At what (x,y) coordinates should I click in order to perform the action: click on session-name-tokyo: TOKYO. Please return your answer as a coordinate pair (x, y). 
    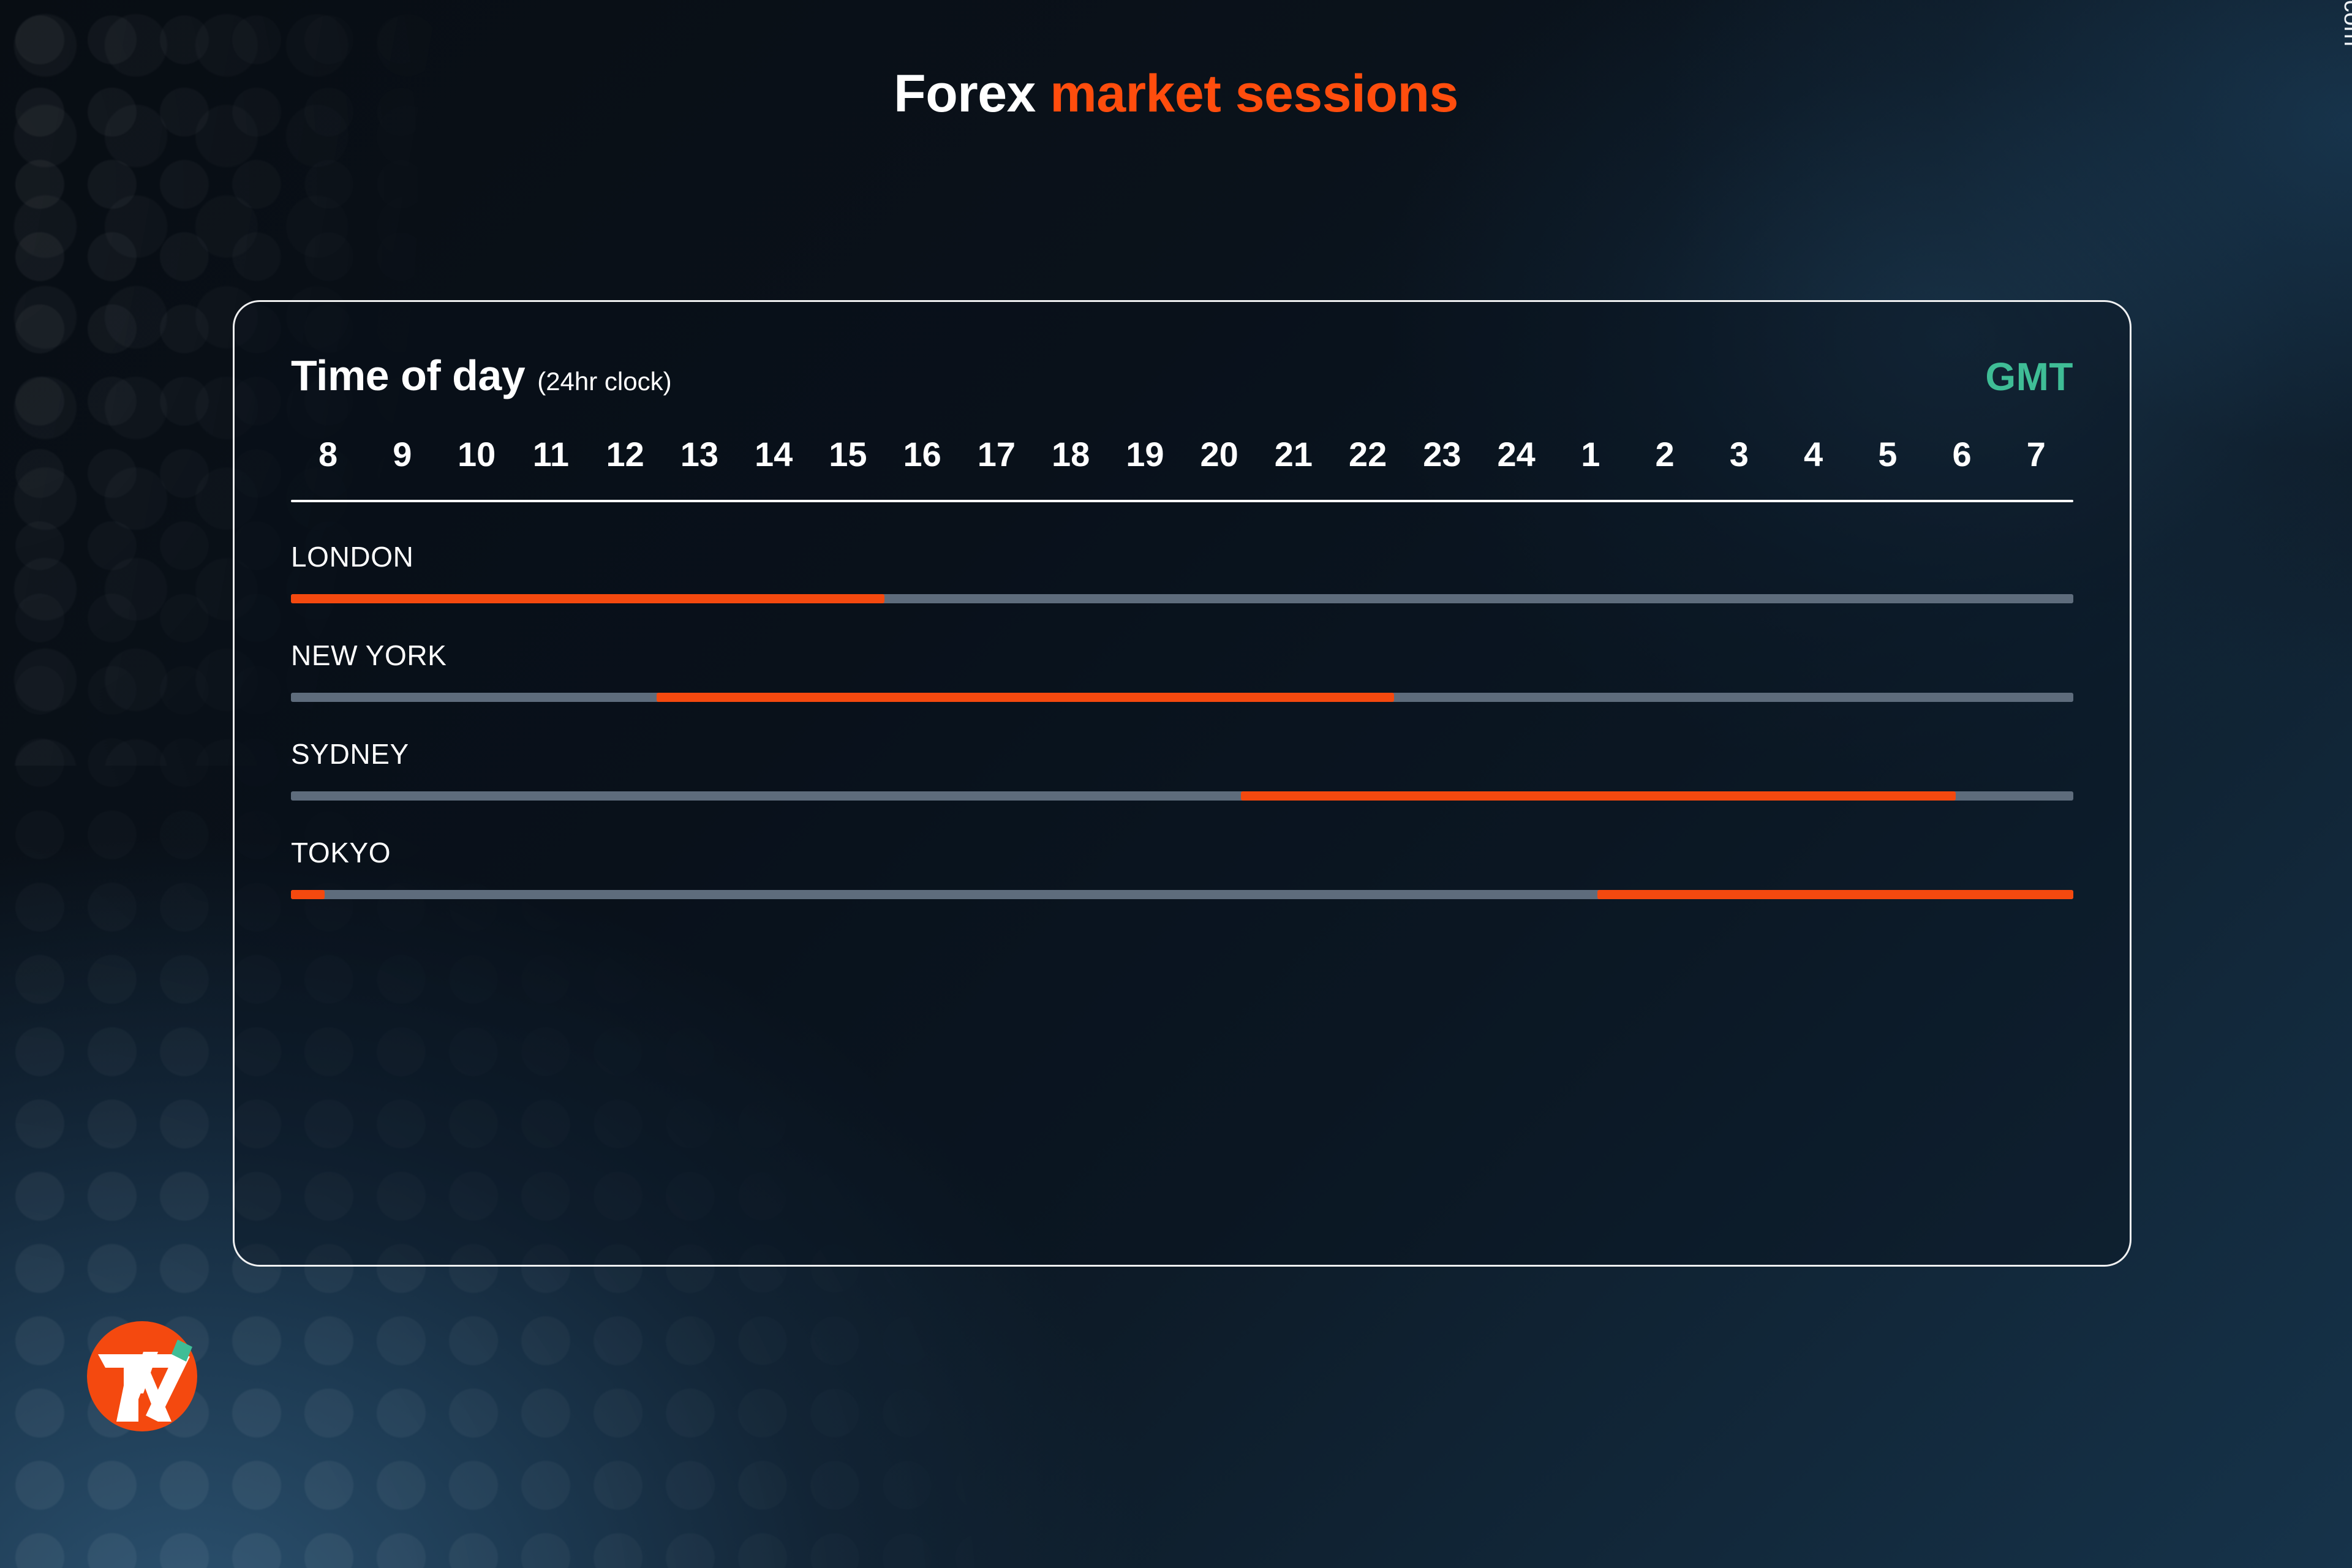
    Looking at the image, I should click on (341, 853).